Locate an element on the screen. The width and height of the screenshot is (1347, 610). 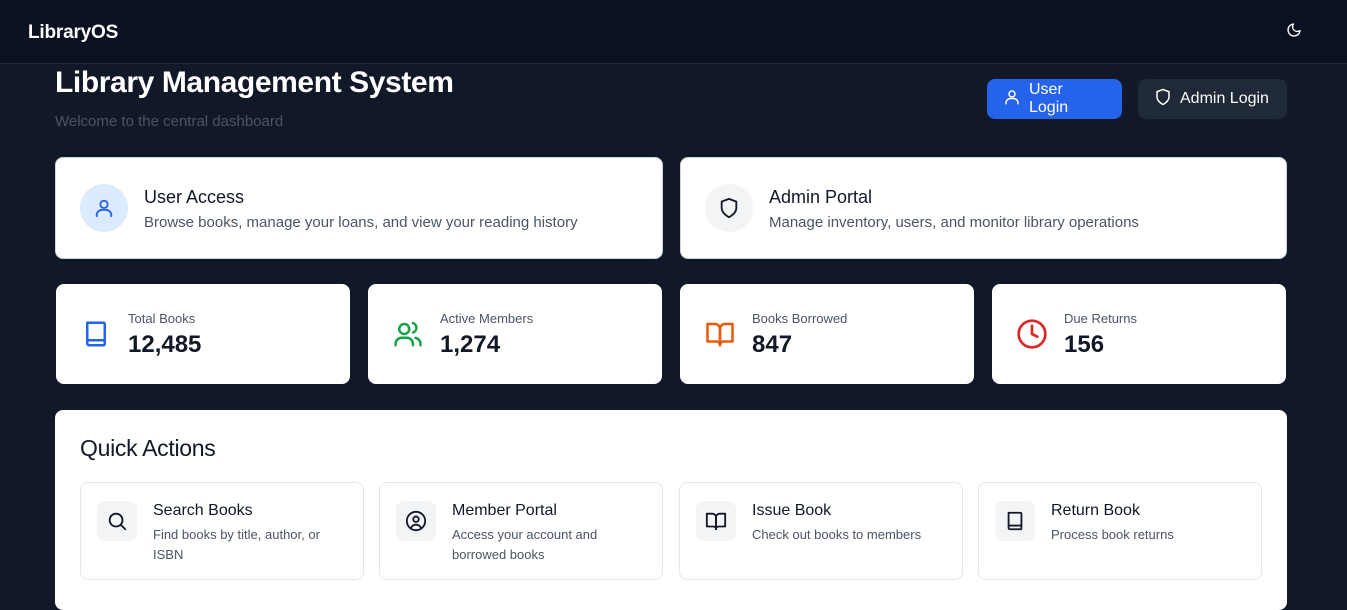
quick-action-name: Member Portal is located at coordinates (504, 510).